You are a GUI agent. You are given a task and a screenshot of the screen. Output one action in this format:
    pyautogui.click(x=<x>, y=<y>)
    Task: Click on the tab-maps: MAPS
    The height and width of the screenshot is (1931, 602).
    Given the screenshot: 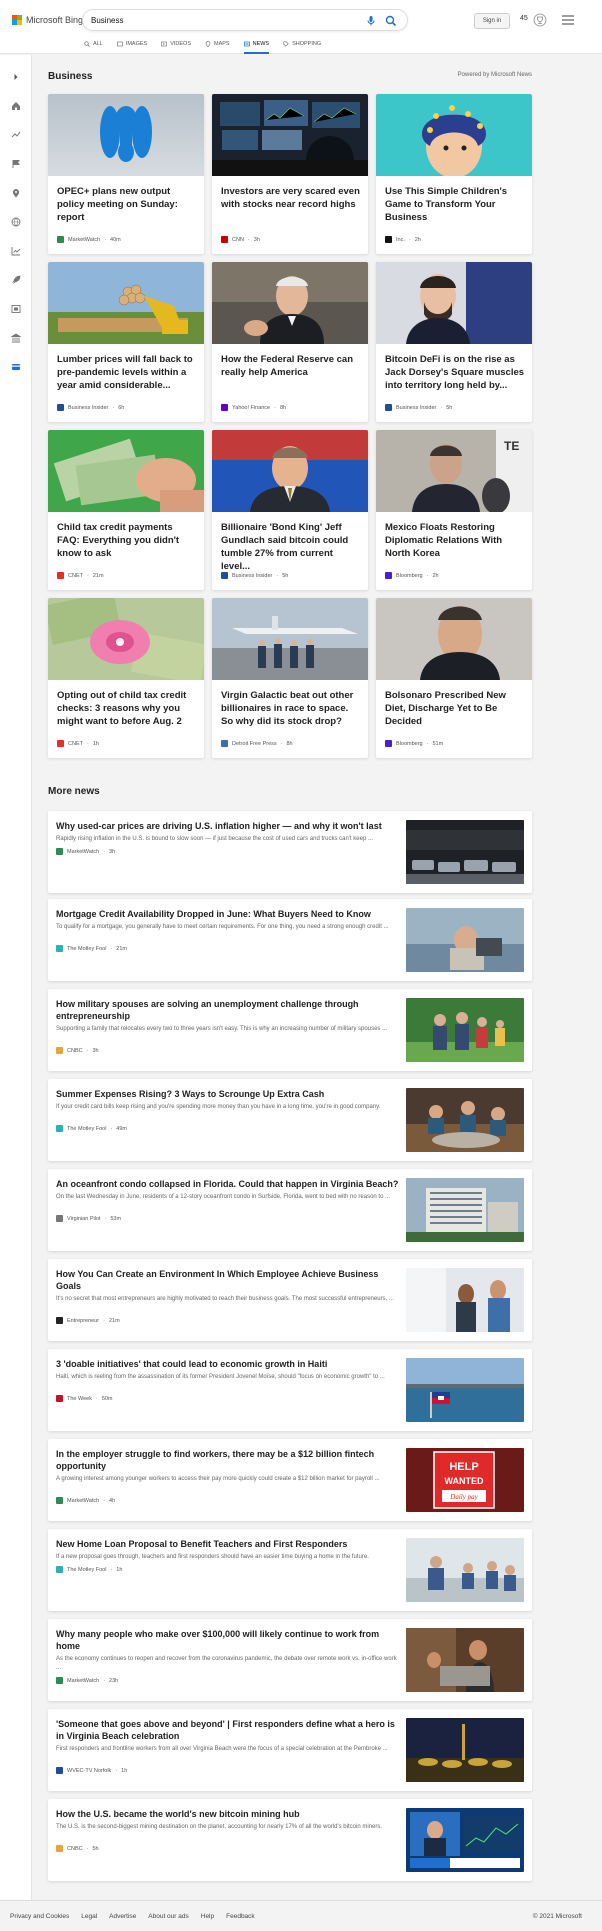 What is the action you would take?
    pyautogui.click(x=217, y=44)
    